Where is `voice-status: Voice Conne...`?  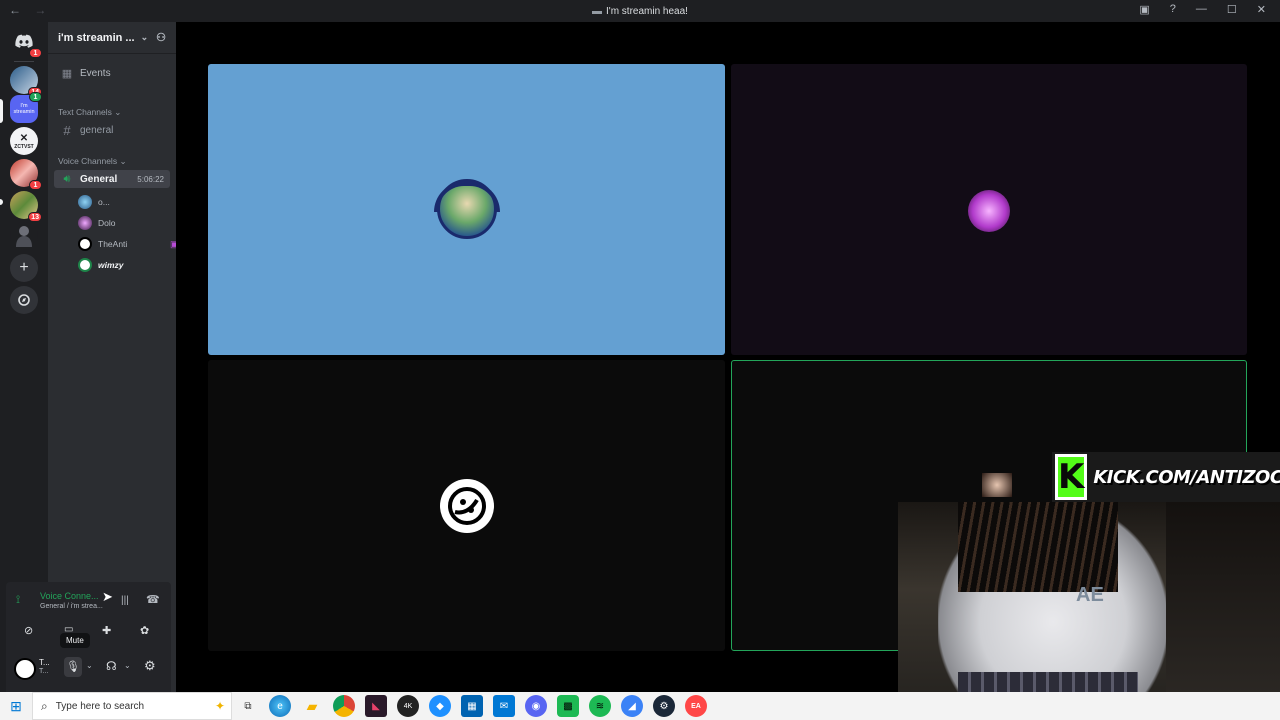
voice-status: Voice Conne... is located at coordinates (69, 596).